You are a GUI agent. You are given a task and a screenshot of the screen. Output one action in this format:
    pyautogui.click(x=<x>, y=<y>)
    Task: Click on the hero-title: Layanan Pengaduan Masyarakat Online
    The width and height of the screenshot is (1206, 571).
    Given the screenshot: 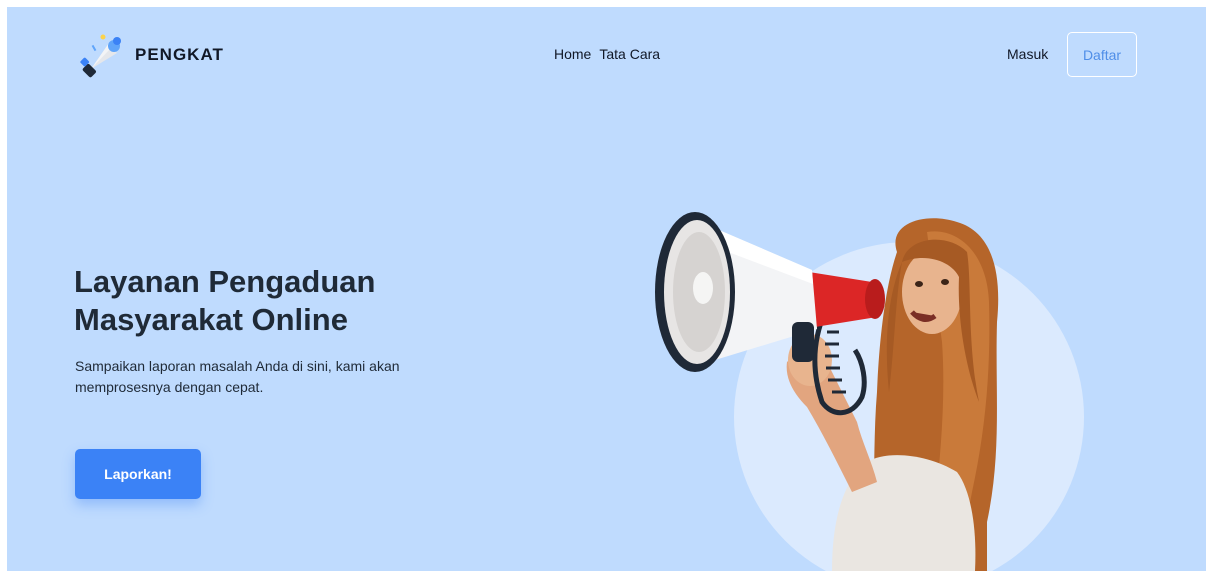 What is the action you would take?
    pyautogui.click(x=225, y=300)
    